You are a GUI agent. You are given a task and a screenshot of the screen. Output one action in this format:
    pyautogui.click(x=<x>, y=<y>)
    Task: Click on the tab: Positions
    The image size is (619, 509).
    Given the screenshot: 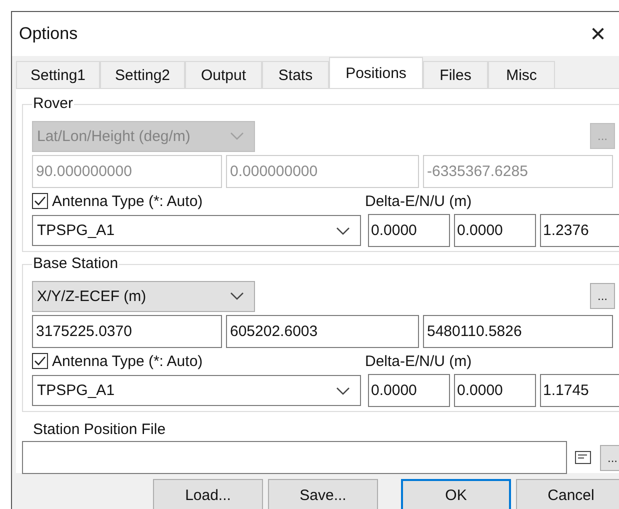 What is the action you would take?
    pyautogui.click(x=376, y=72)
    